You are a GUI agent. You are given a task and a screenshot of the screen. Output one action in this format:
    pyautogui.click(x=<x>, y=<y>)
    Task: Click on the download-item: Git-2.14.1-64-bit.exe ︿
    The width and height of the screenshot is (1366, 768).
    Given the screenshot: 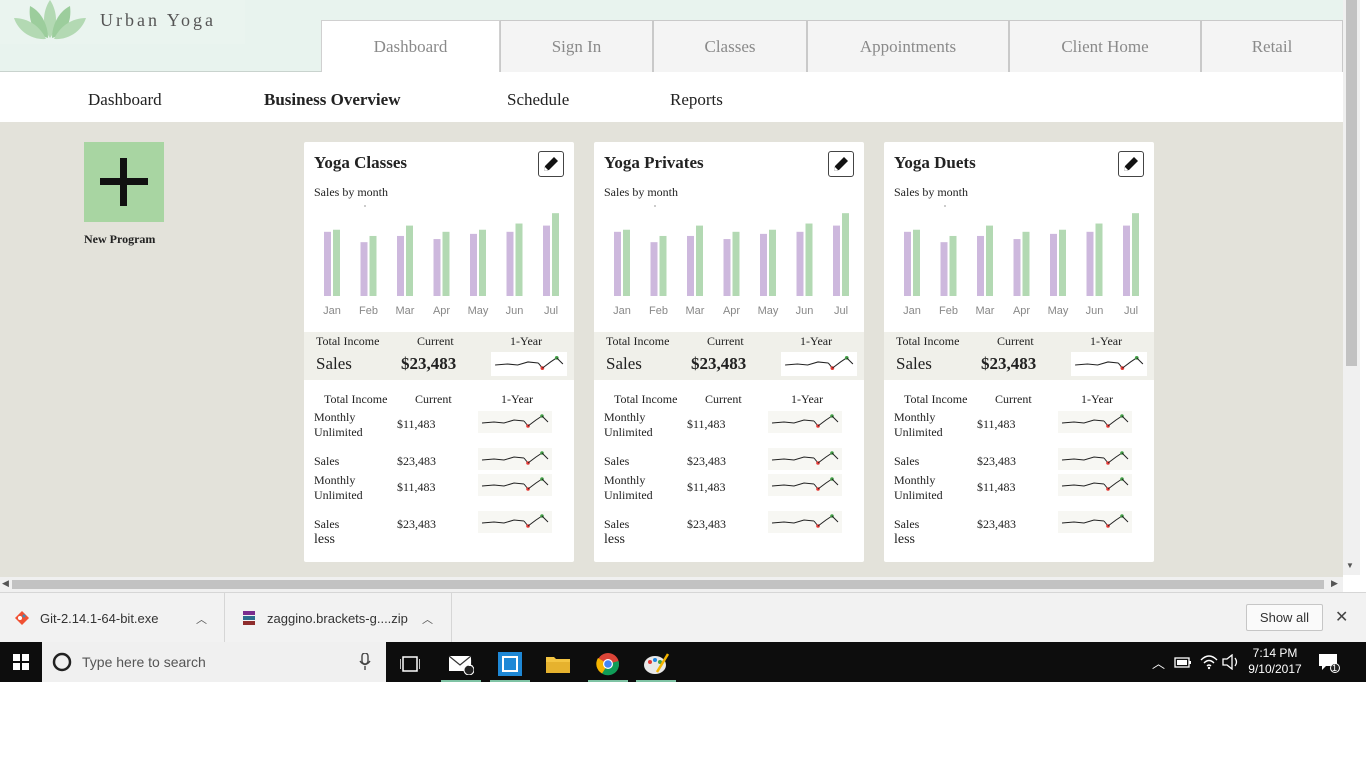 What is the action you would take?
    pyautogui.click(x=112, y=618)
    